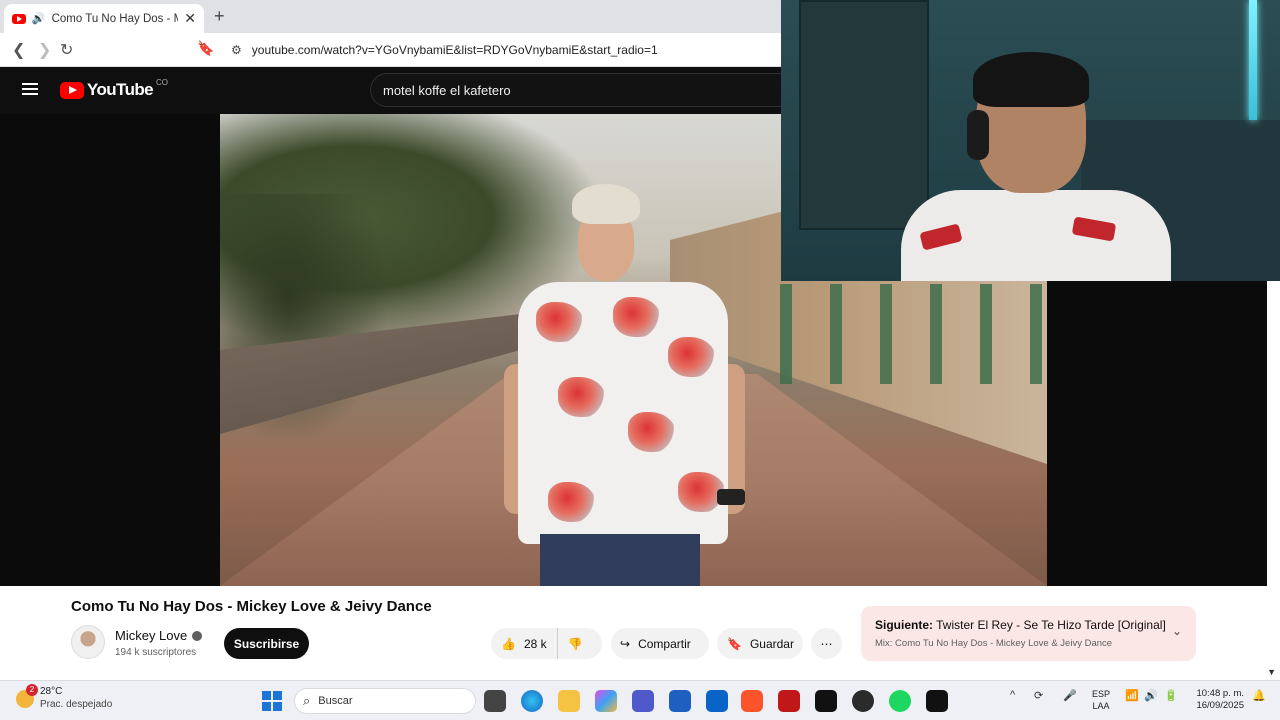 The image size is (1280, 720). What do you see at coordinates (624, 385) in the screenshot?
I see `video-person` at bounding box center [624, 385].